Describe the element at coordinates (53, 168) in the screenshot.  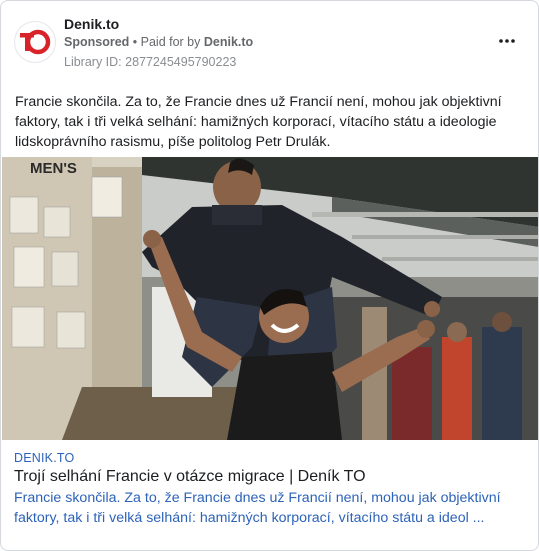
I see `mens-sign: MEN'S` at that location.